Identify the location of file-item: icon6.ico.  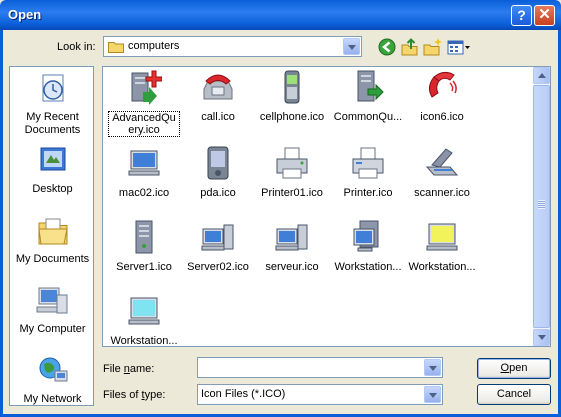
(442, 96).